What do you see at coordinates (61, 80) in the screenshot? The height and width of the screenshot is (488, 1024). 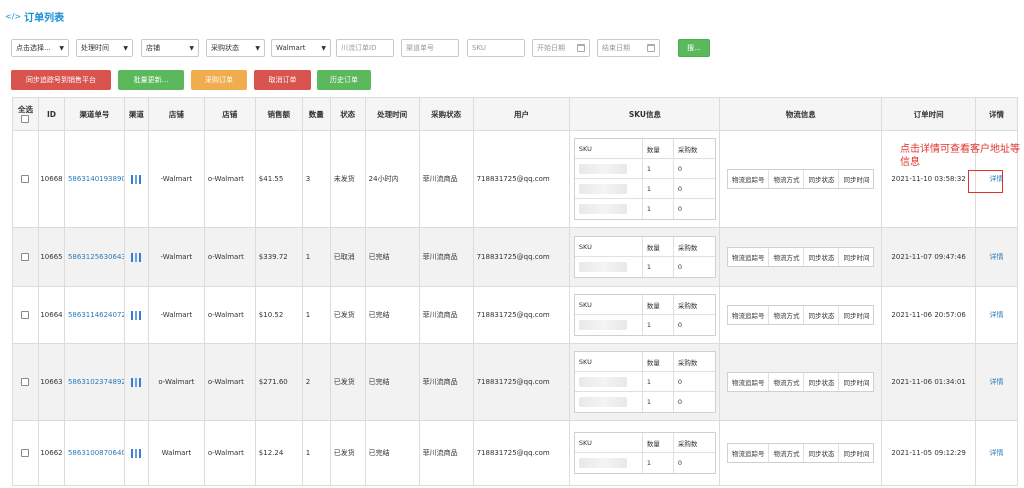 I see `sync-tracking-button: 同步追踪号到销售平台` at bounding box center [61, 80].